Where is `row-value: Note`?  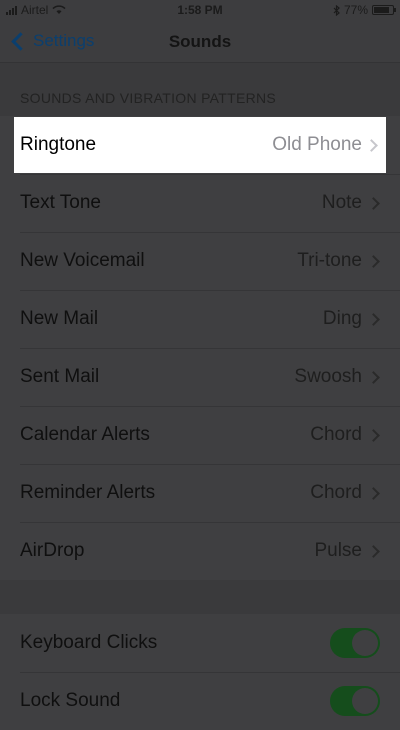
row-value: Note is located at coordinates (341, 202).